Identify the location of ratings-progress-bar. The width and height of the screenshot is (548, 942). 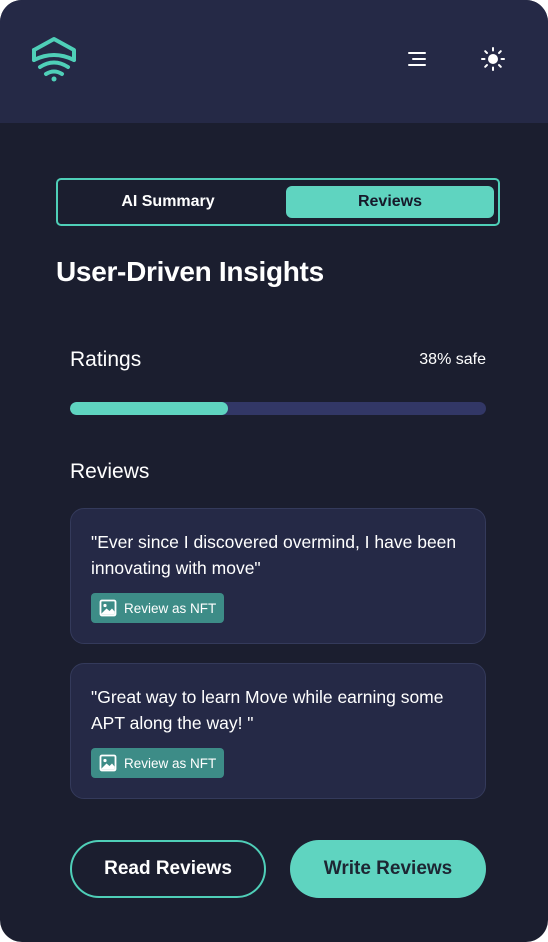
(278, 408).